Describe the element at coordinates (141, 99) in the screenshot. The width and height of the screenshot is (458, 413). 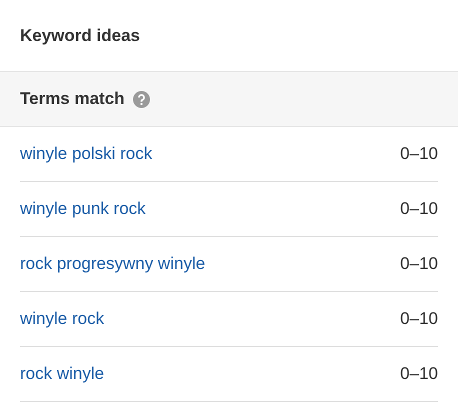
I see `help-icon` at that location.